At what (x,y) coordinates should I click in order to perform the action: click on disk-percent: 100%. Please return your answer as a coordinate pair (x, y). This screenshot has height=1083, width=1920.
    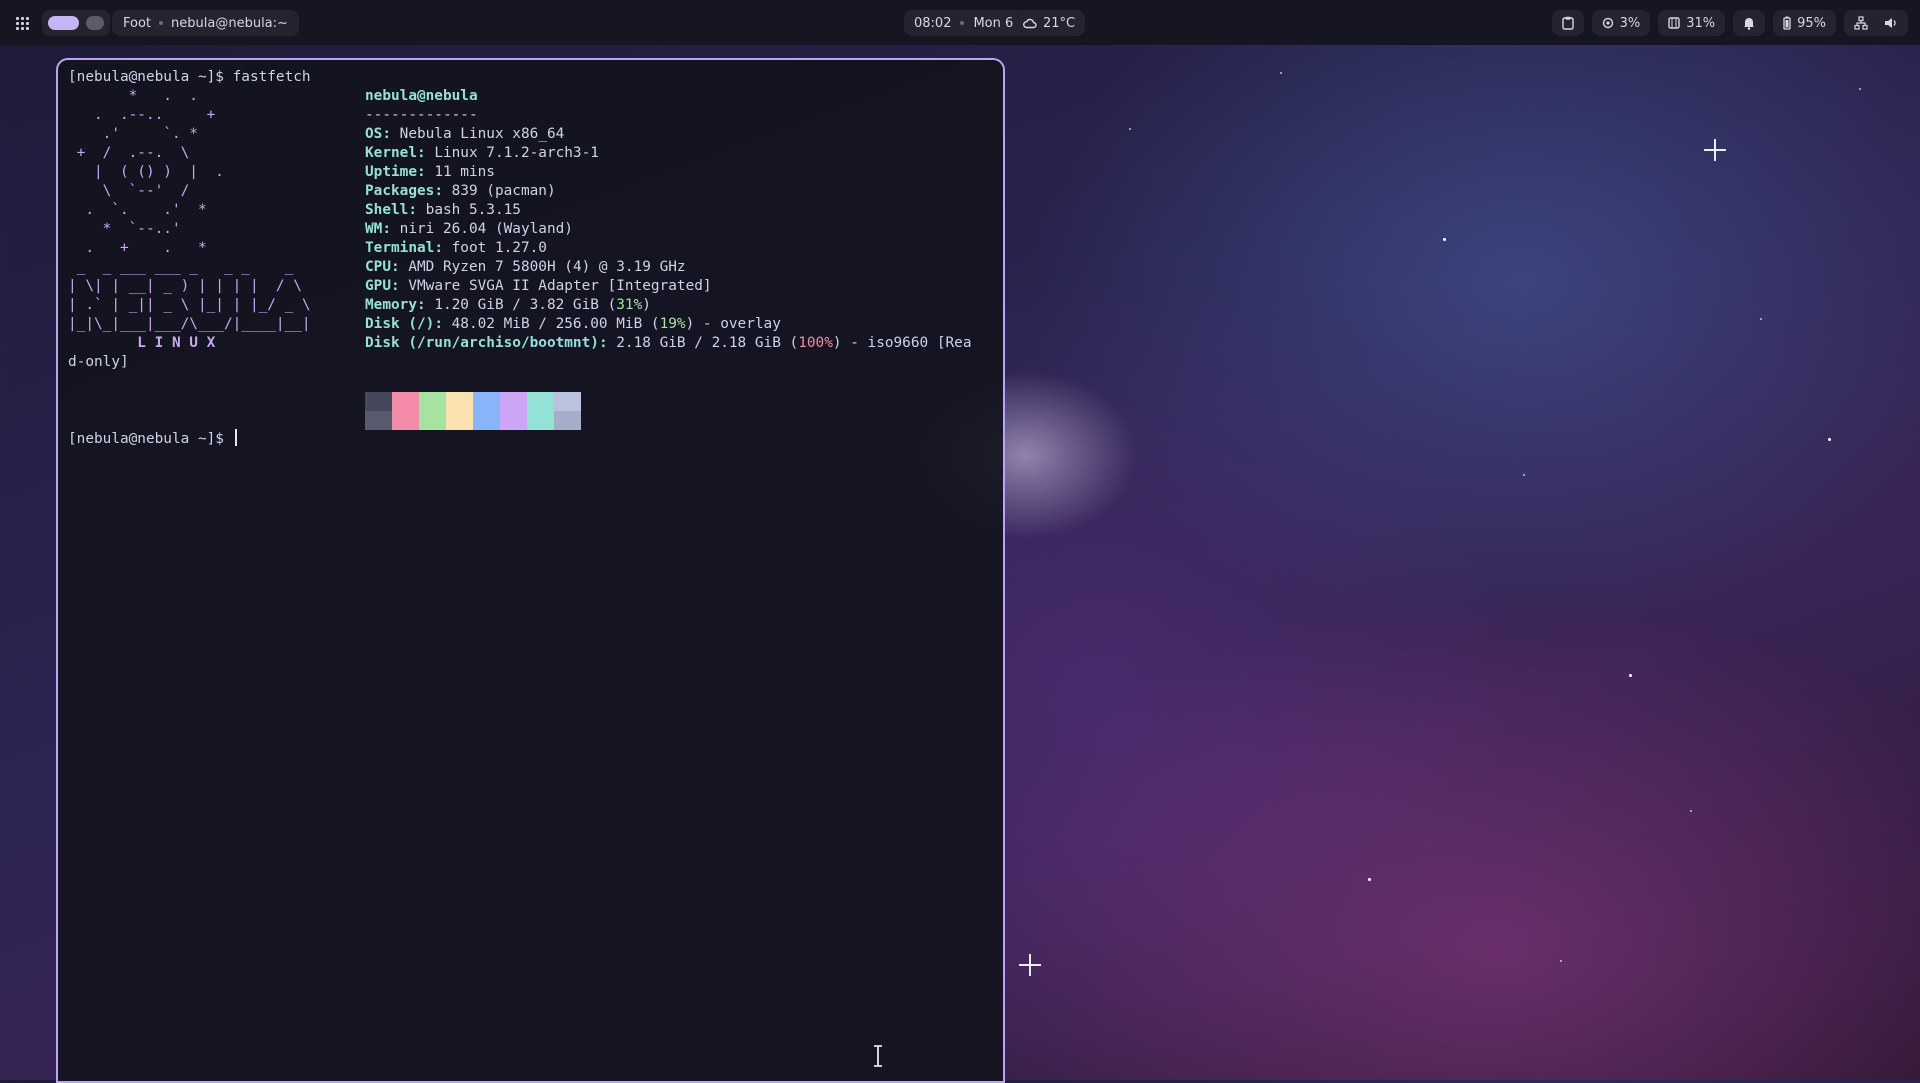
    Looking at the image, I should click on (815, 343).